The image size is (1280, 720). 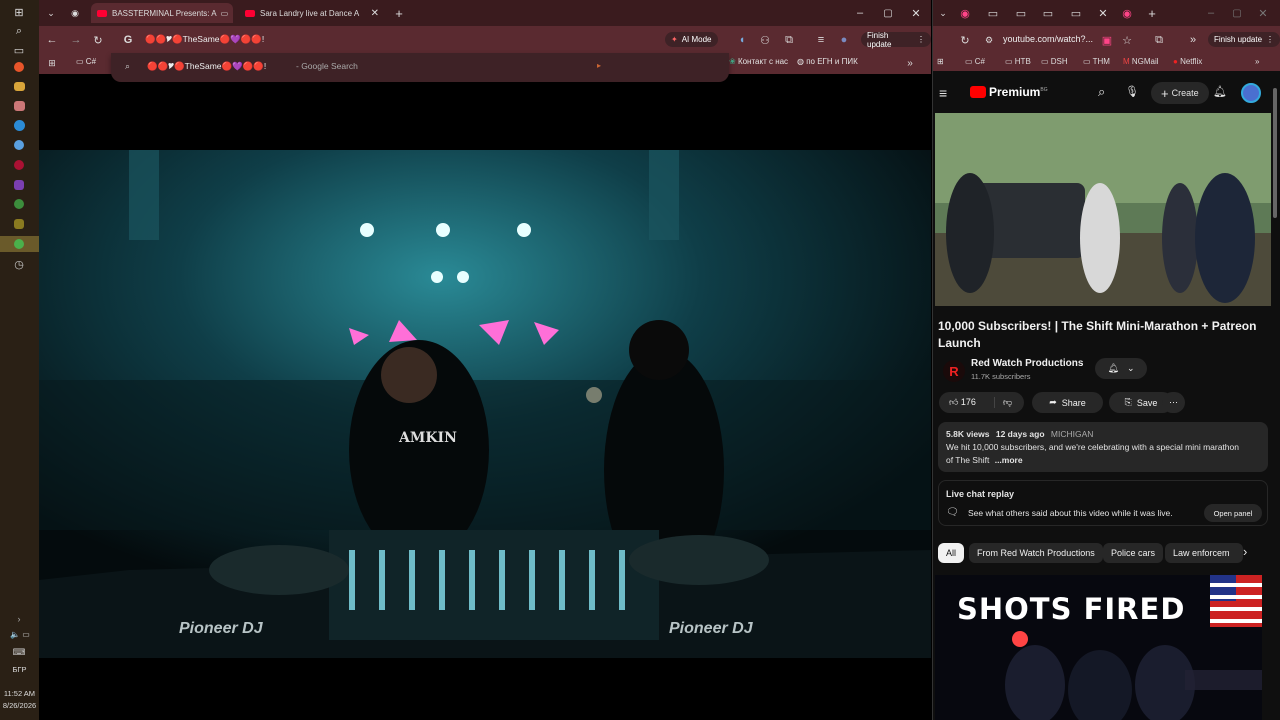 I want to click on opera-icon, so click(x=19, y=165).